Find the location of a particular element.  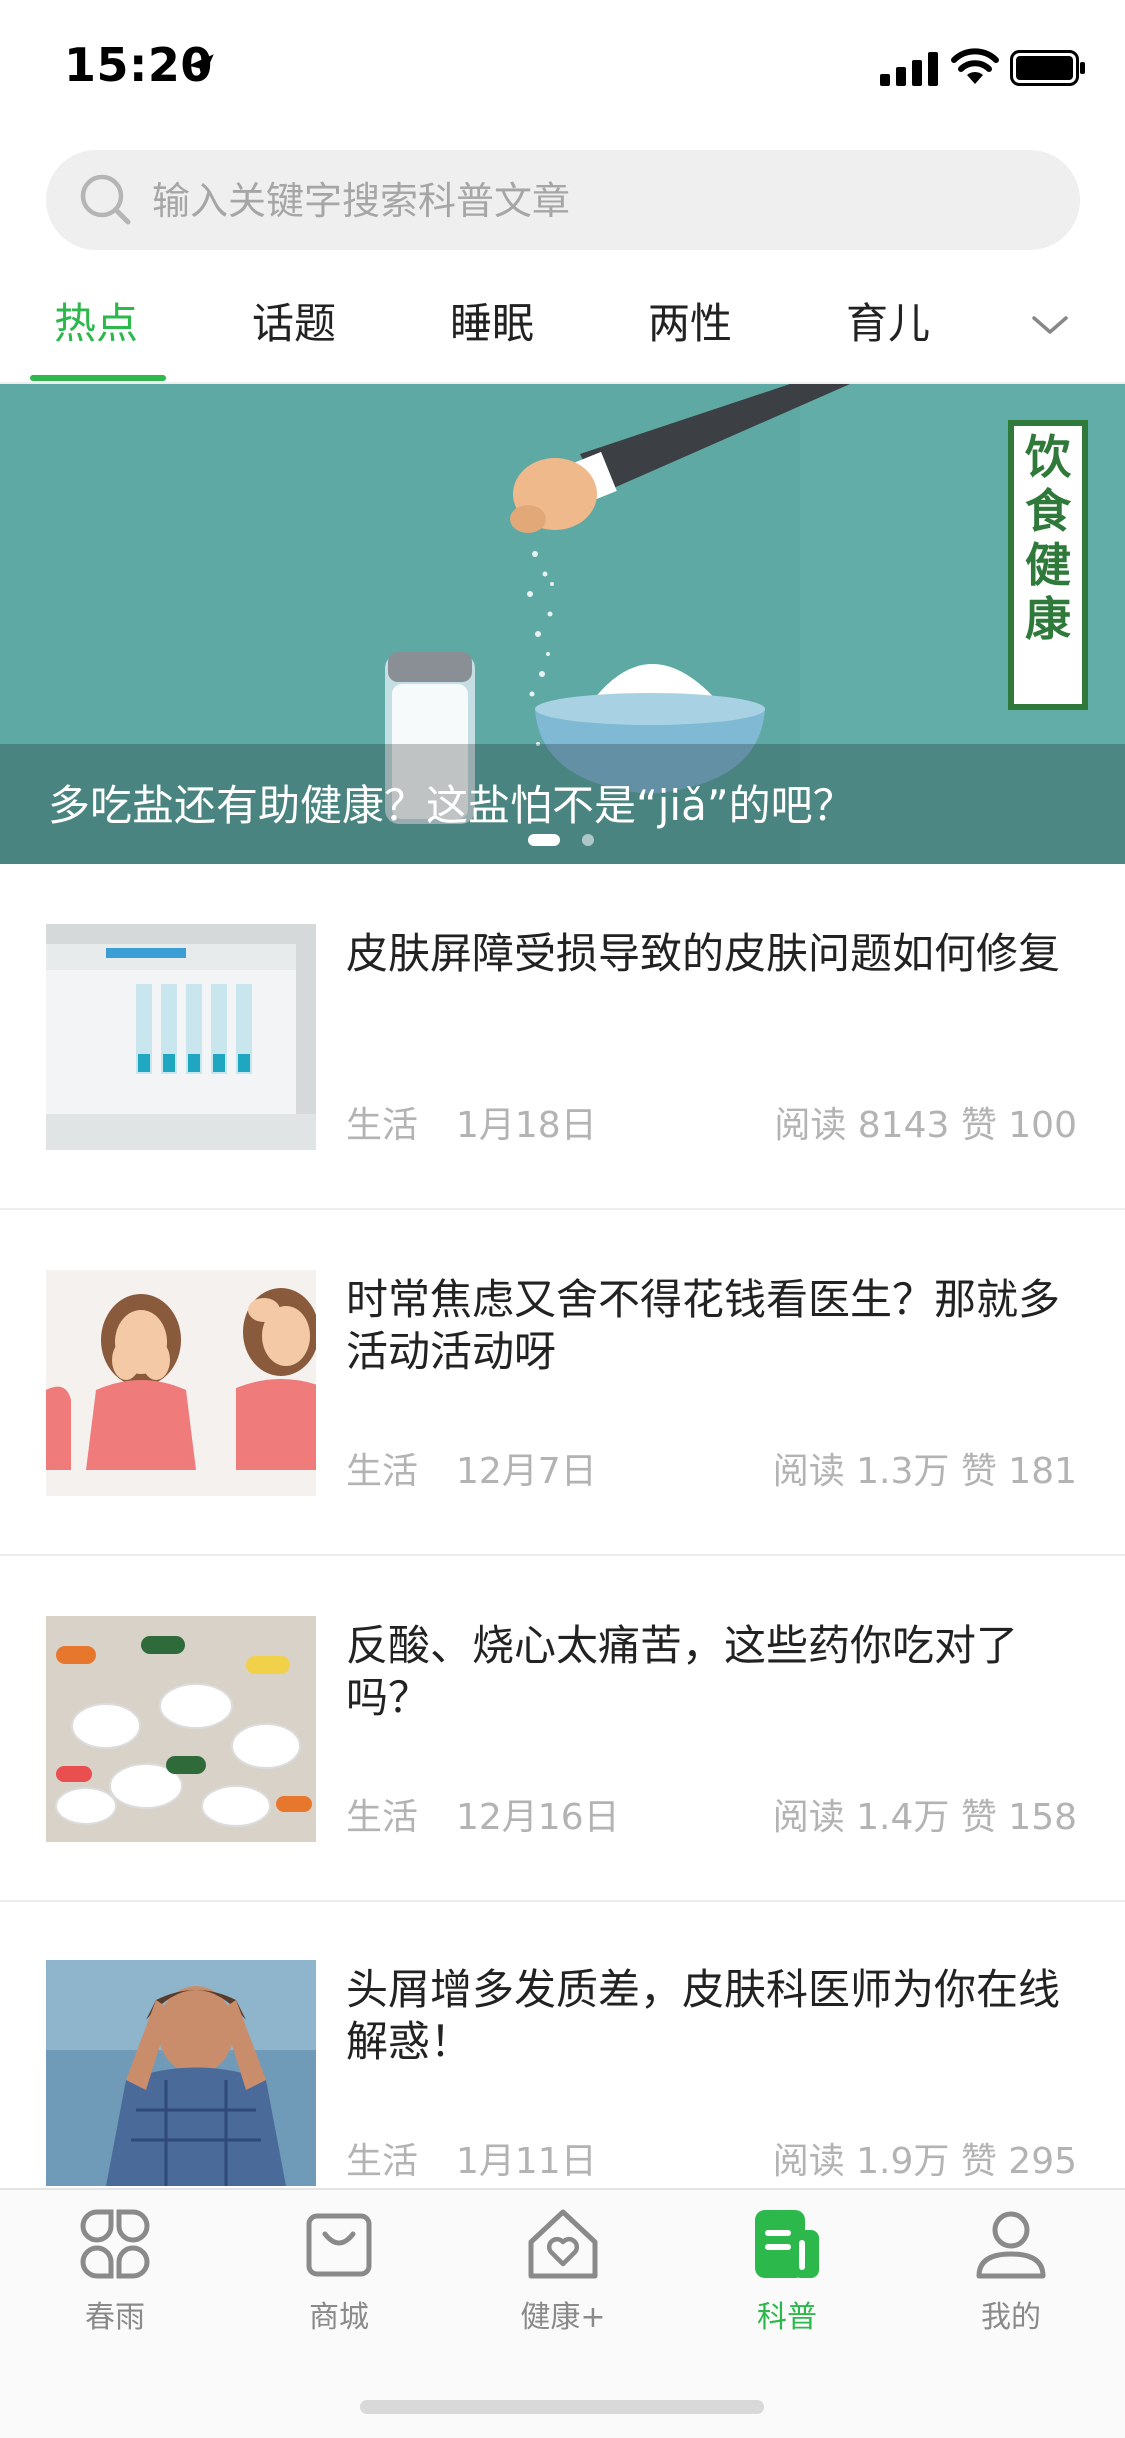

location-arrow-icon is located at coordinates (201, 67).